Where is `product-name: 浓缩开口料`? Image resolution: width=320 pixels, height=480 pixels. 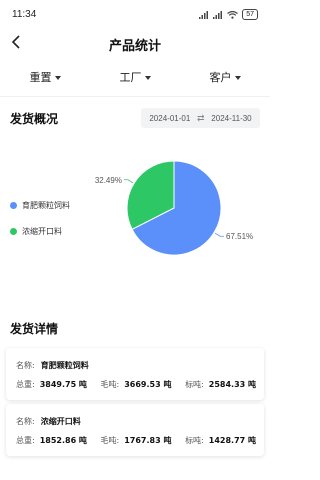
product-name: 浓缩开口料 is located at coordinates (60, 421).